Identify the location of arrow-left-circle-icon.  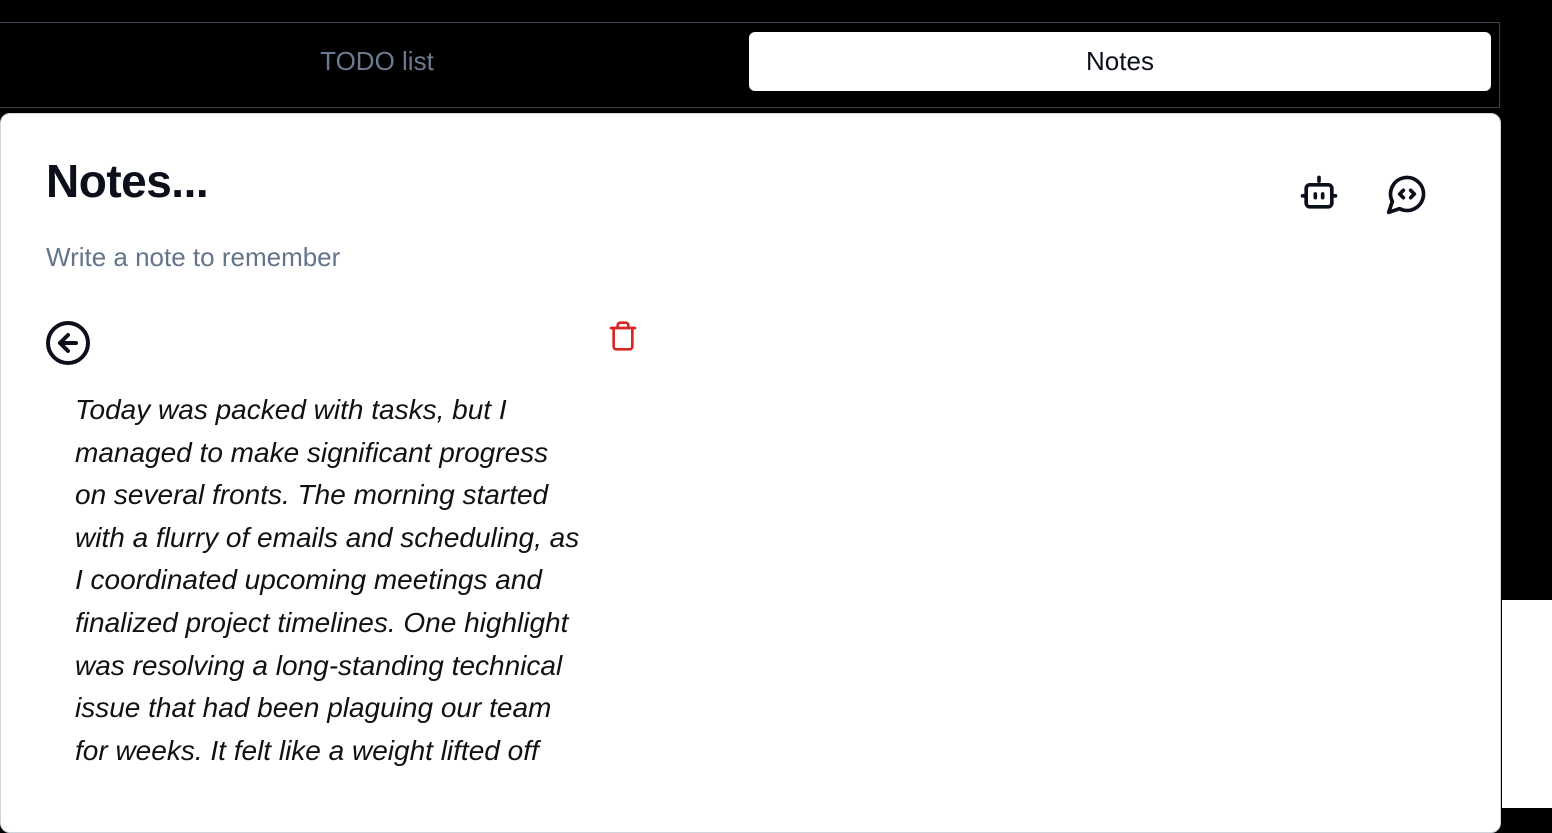
(68, 343).